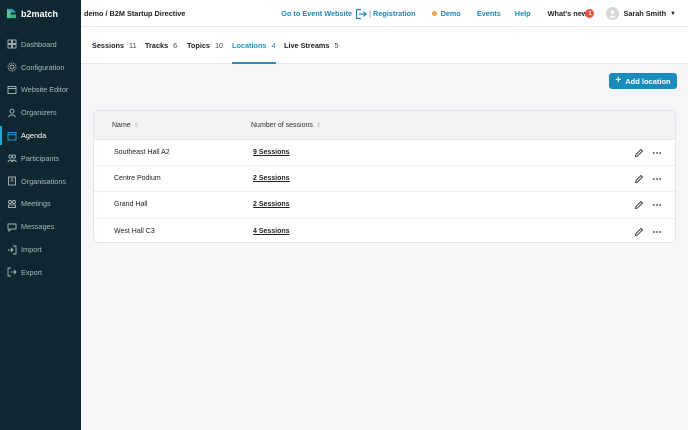 The width and height of the screenshot is (688, 430). I want to click on sidebar-item-website-editor: Website Editor, so click(40, 90).